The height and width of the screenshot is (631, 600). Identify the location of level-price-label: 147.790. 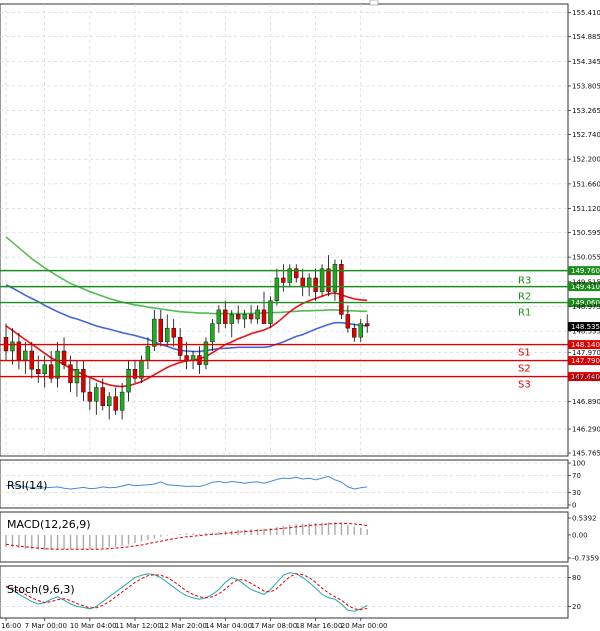
(585, 361).